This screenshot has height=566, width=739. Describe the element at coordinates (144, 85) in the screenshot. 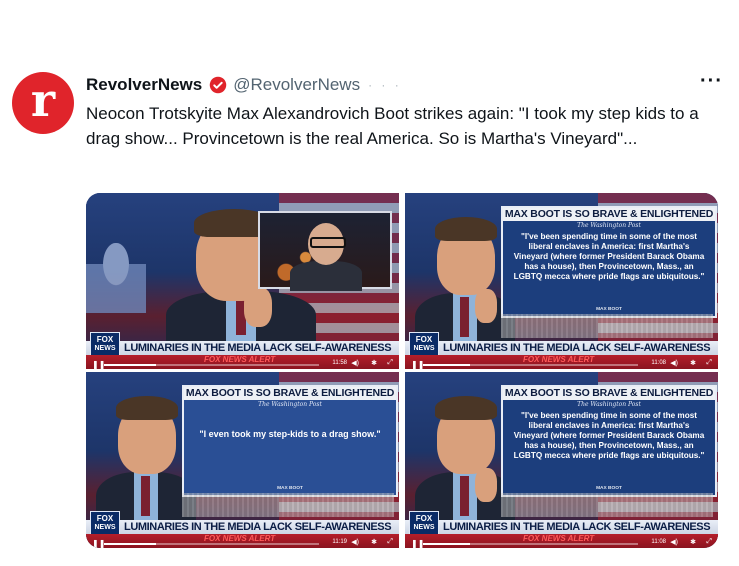

I see `author-name: RevolverNews` at that location.